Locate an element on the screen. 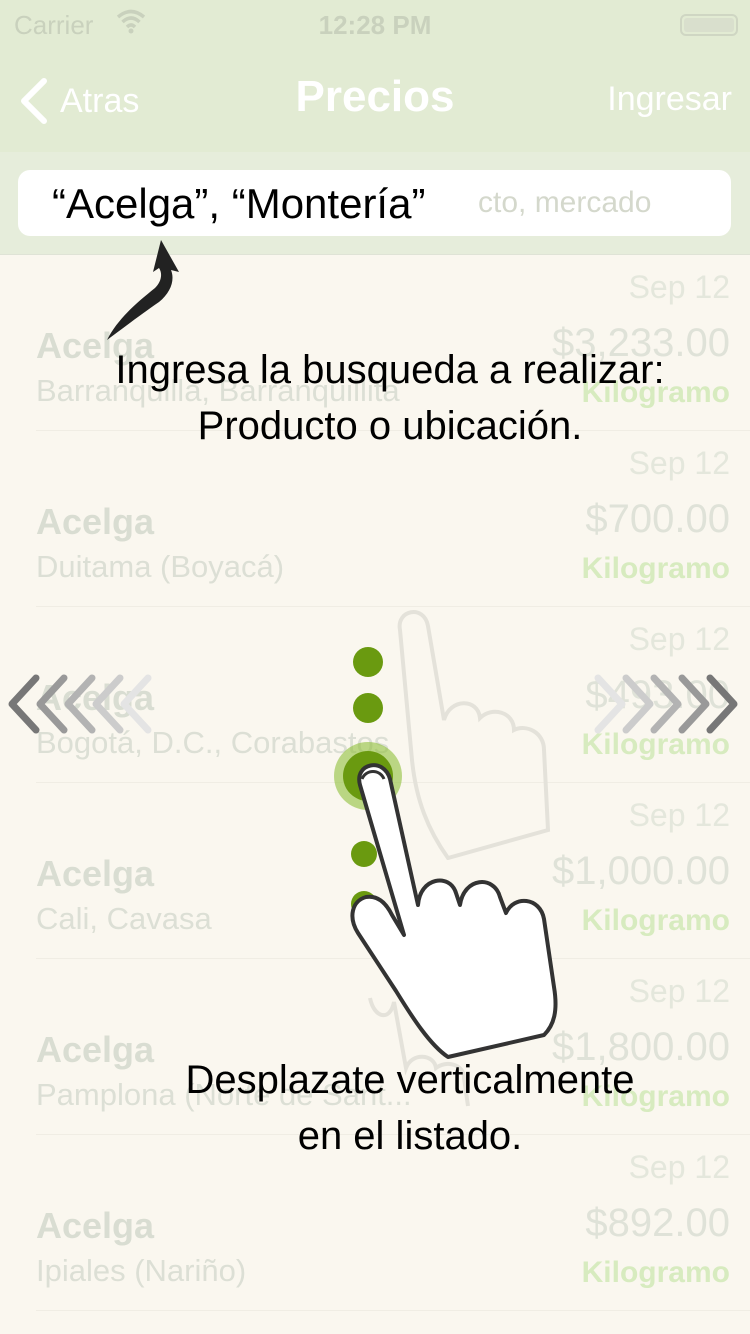 The width and height of the screenshot is (750, 1334). row-divider is located at coordinates (393, 1310).